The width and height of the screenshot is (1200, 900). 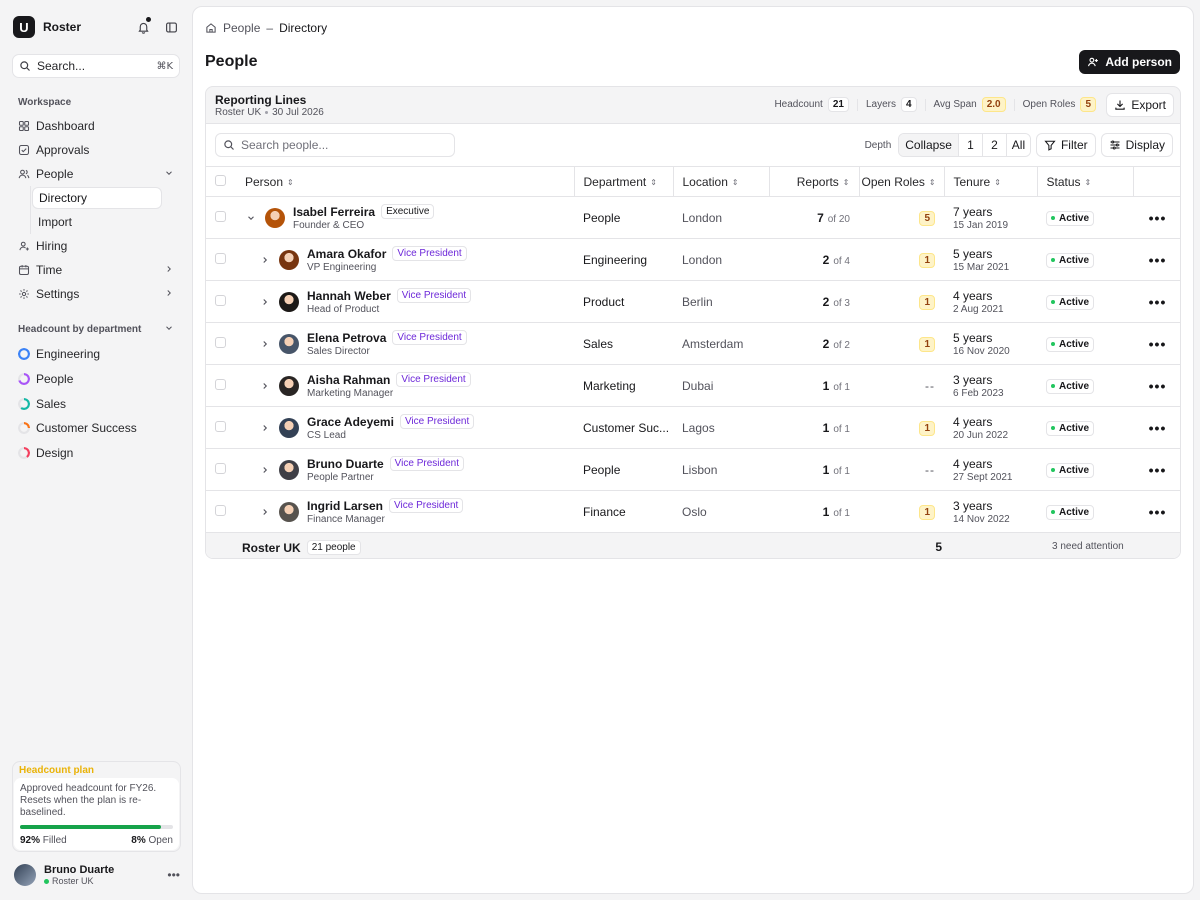 I want to click on column-reports: Reports ⇕, so click(x=813, y=181).